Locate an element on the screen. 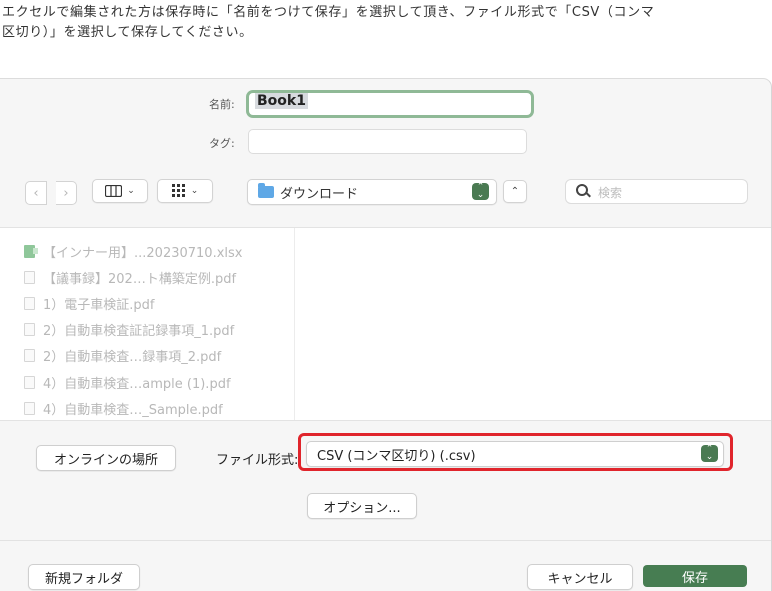  name-input-value: Book1 is located at coordinates (281, 101).